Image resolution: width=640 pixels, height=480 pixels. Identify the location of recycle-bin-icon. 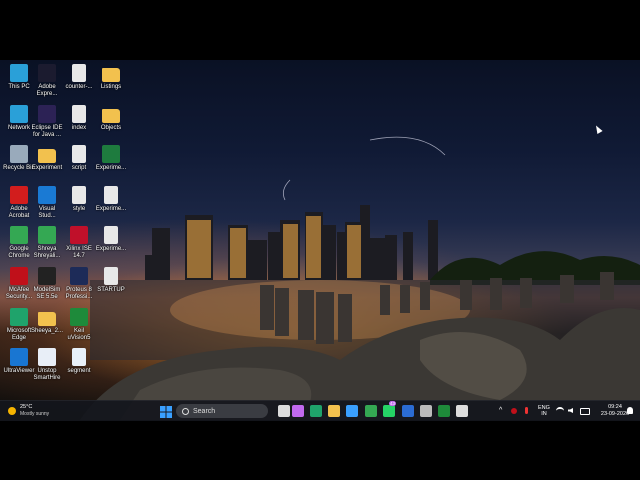
(19, 154).